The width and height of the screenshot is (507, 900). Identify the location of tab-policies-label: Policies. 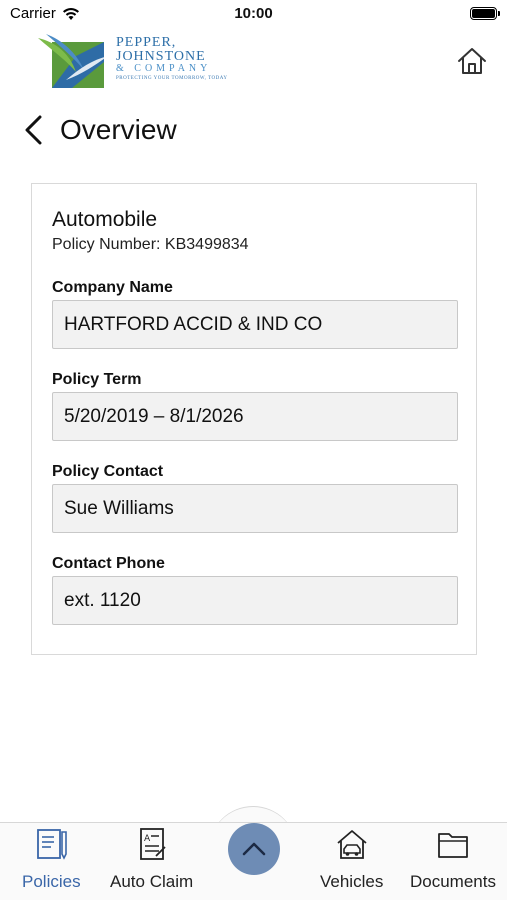
(51, 881).